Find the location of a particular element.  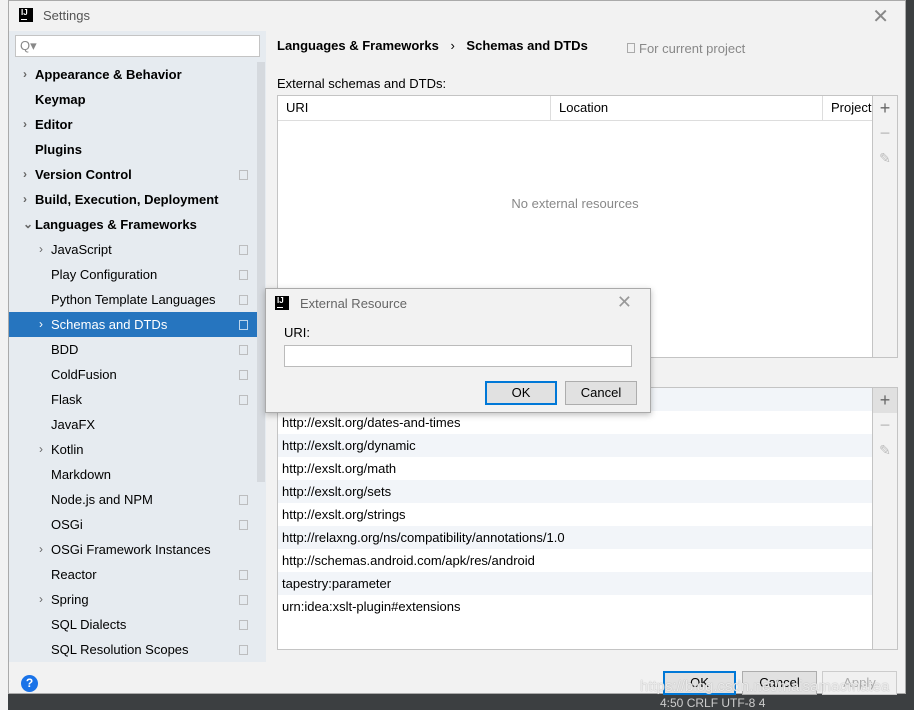

list-item: http://exslt.org/dates-and-times is located at coordinates (575, 422).